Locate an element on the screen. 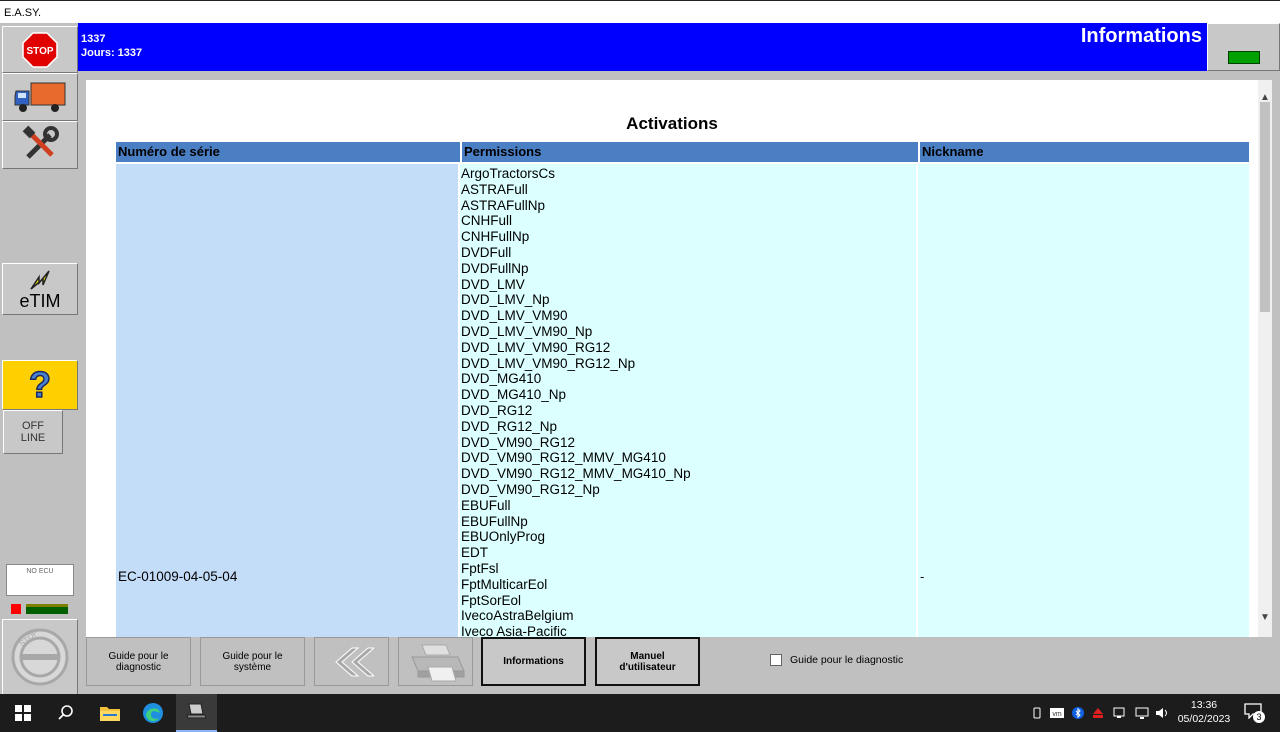 The width and height of the screenshot is (1280, 732). clock-date: 05/02/2023 is located at coordinates (1204, 719).